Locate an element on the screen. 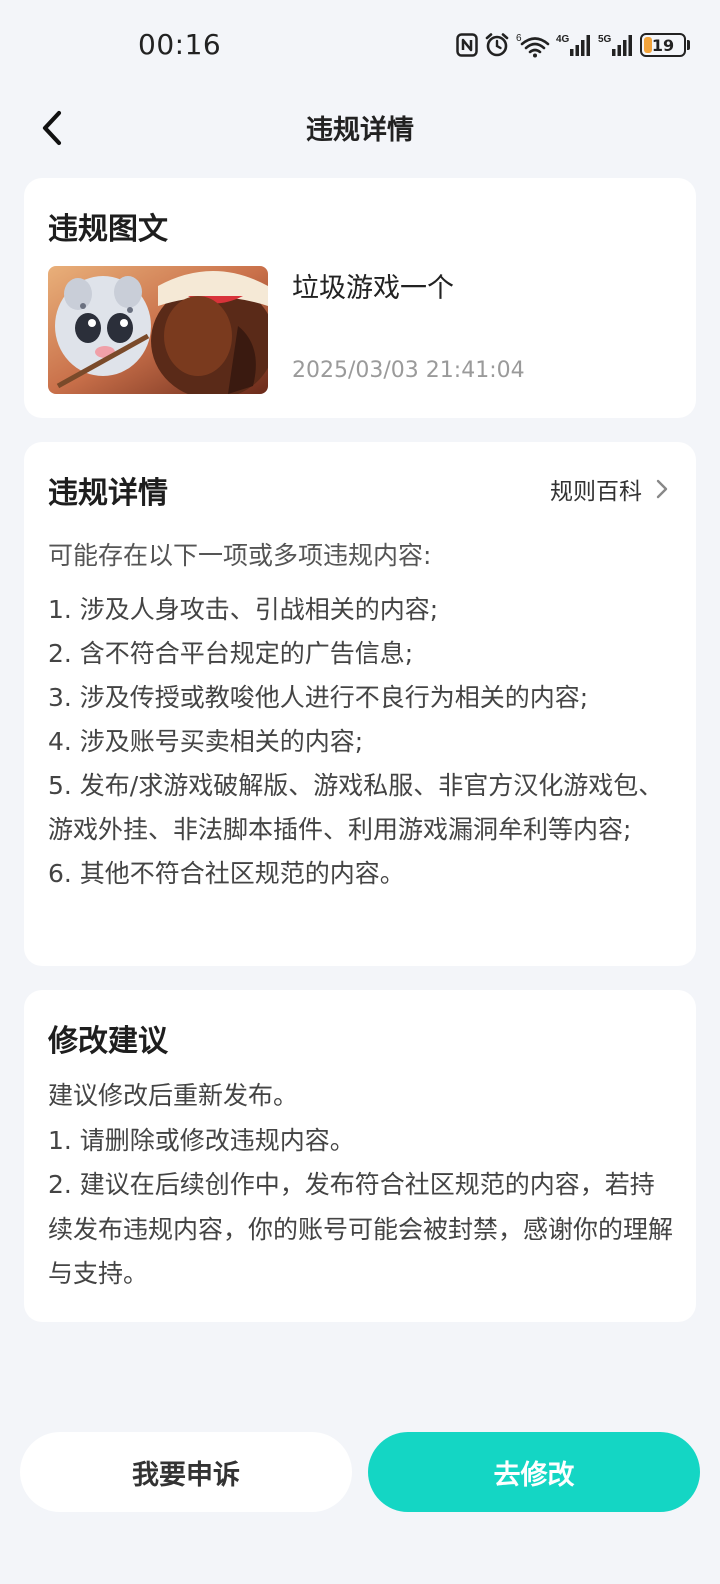  rule-wiki-link: 规则百科 is located at coordinates (609, 489).